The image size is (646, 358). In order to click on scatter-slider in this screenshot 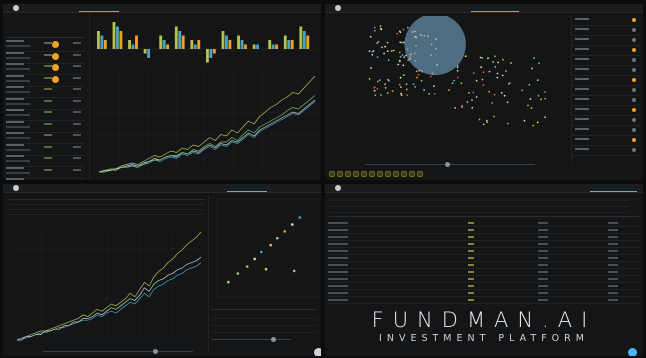, I will do `click(450, 164)`.